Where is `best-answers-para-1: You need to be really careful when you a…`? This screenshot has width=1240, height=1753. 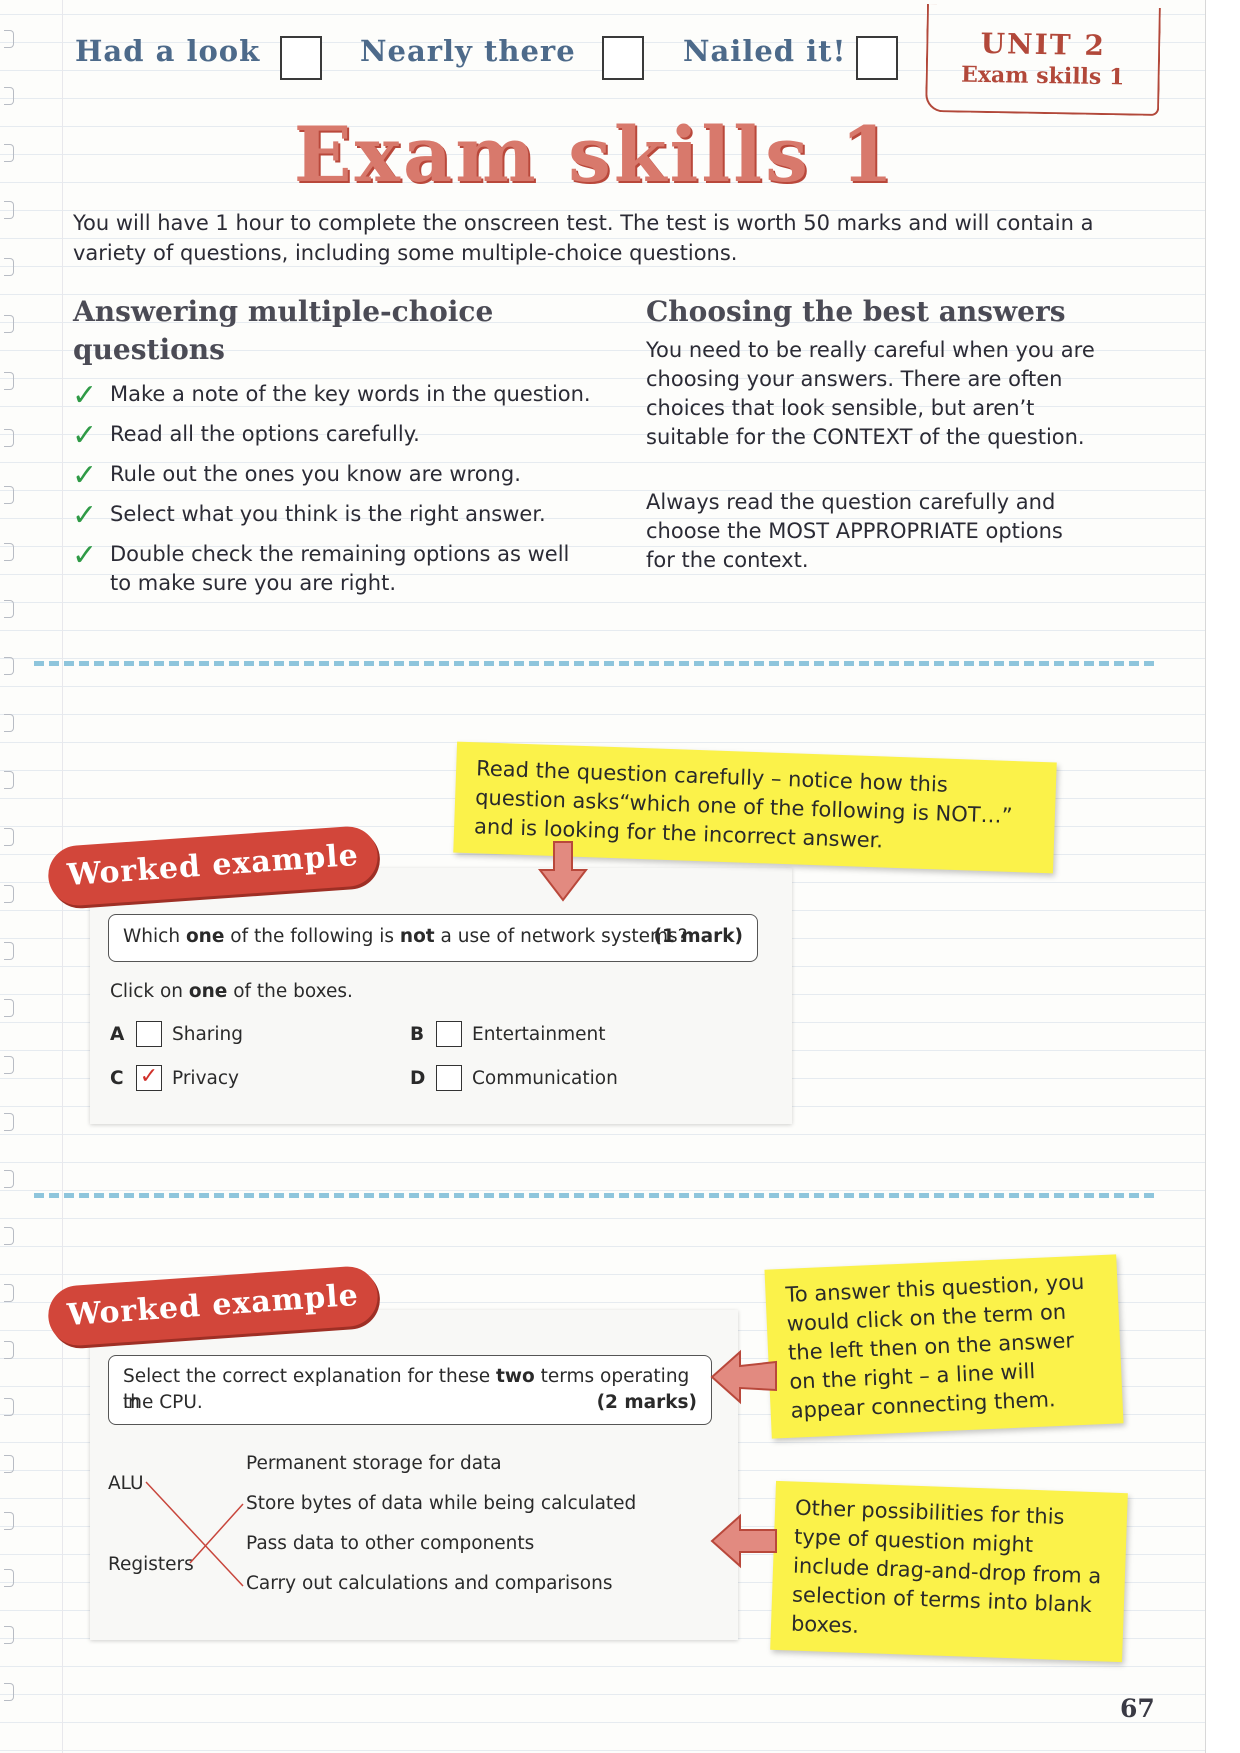
best-answers-para-1: You need to be really careful when you a… is located at coordinates (870, 393).